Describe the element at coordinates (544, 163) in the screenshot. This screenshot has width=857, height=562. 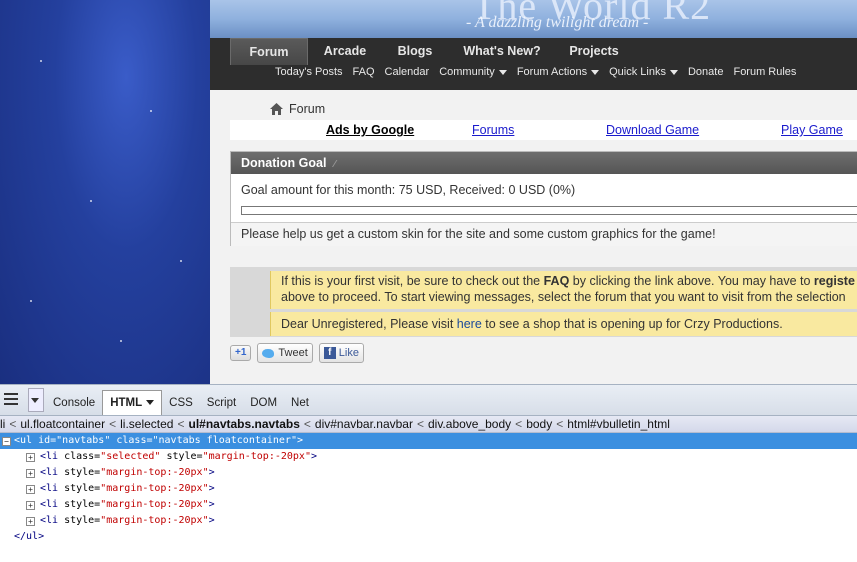
I see `donation-title: Donation Goal ⁄` at that location.